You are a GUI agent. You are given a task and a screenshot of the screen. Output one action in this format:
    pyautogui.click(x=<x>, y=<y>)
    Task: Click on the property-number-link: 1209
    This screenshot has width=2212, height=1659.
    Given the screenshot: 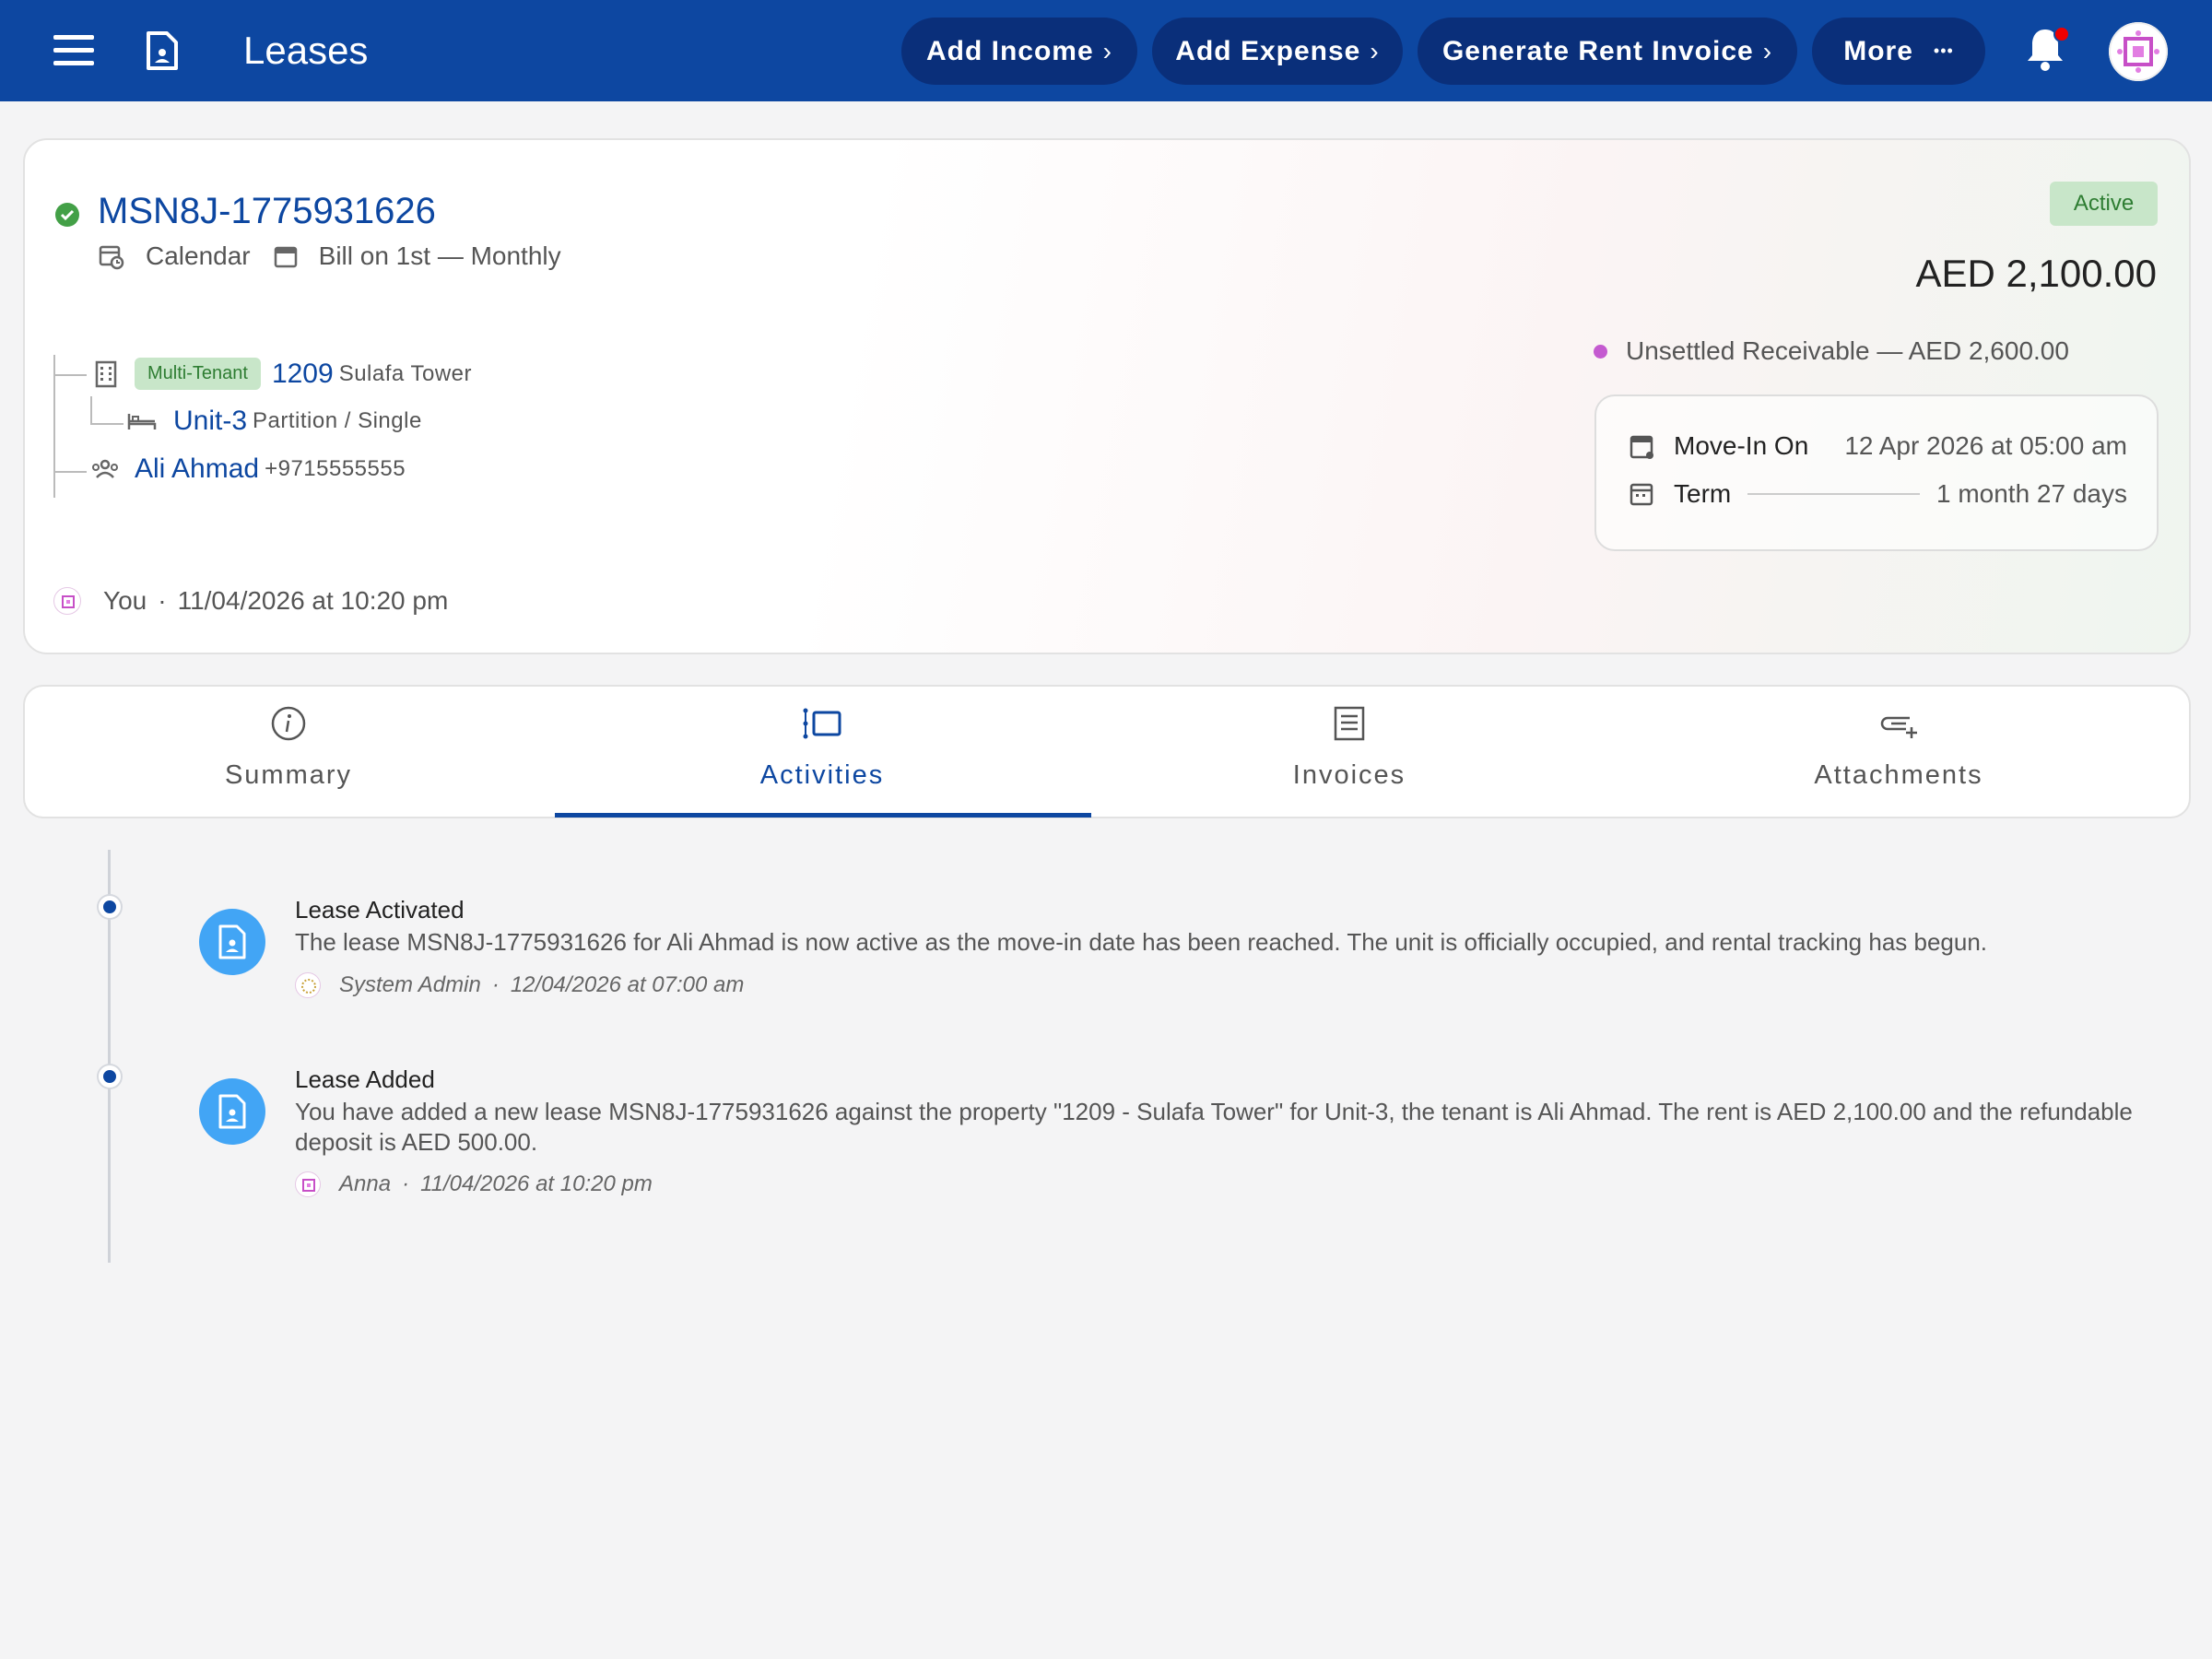 What is the action you would take?
    pyautogui.click(x=303, y=374)
    